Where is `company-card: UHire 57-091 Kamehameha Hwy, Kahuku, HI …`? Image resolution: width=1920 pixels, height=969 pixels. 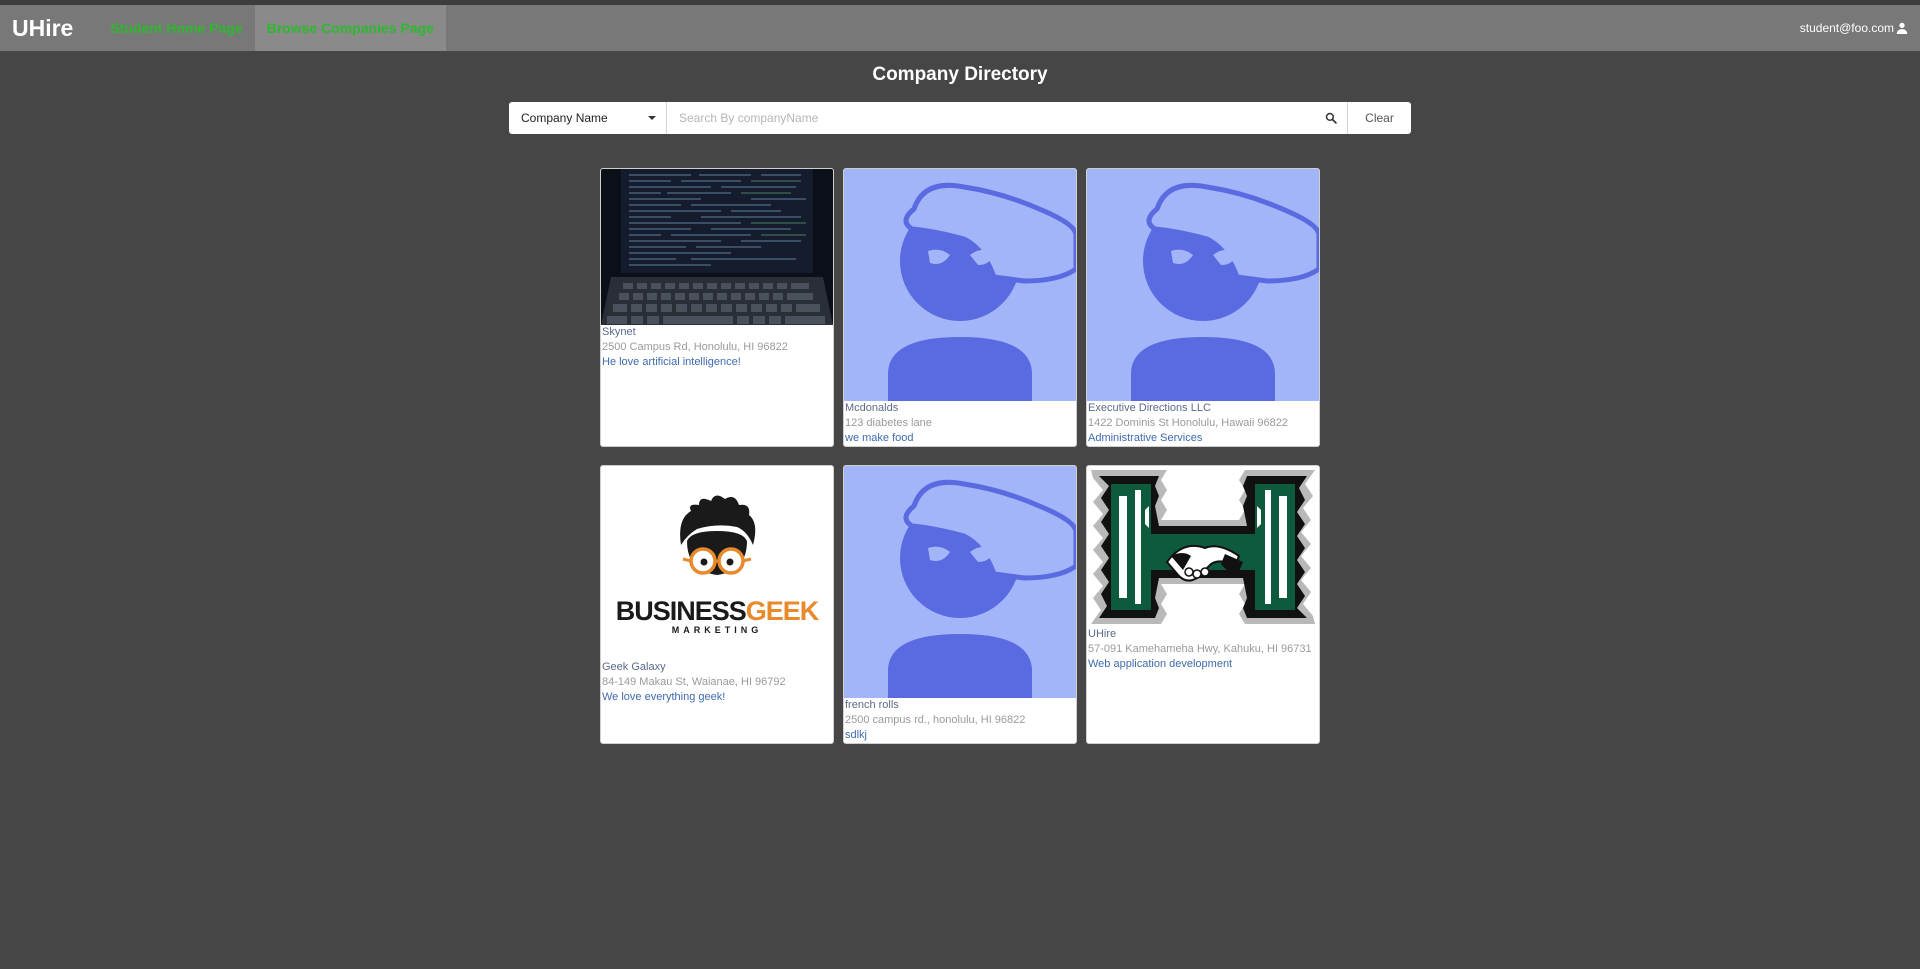 company-card: UHire 57-091 Kamehameha Hwy, Kahuku, HI … is located at coordinates (1203, 604).